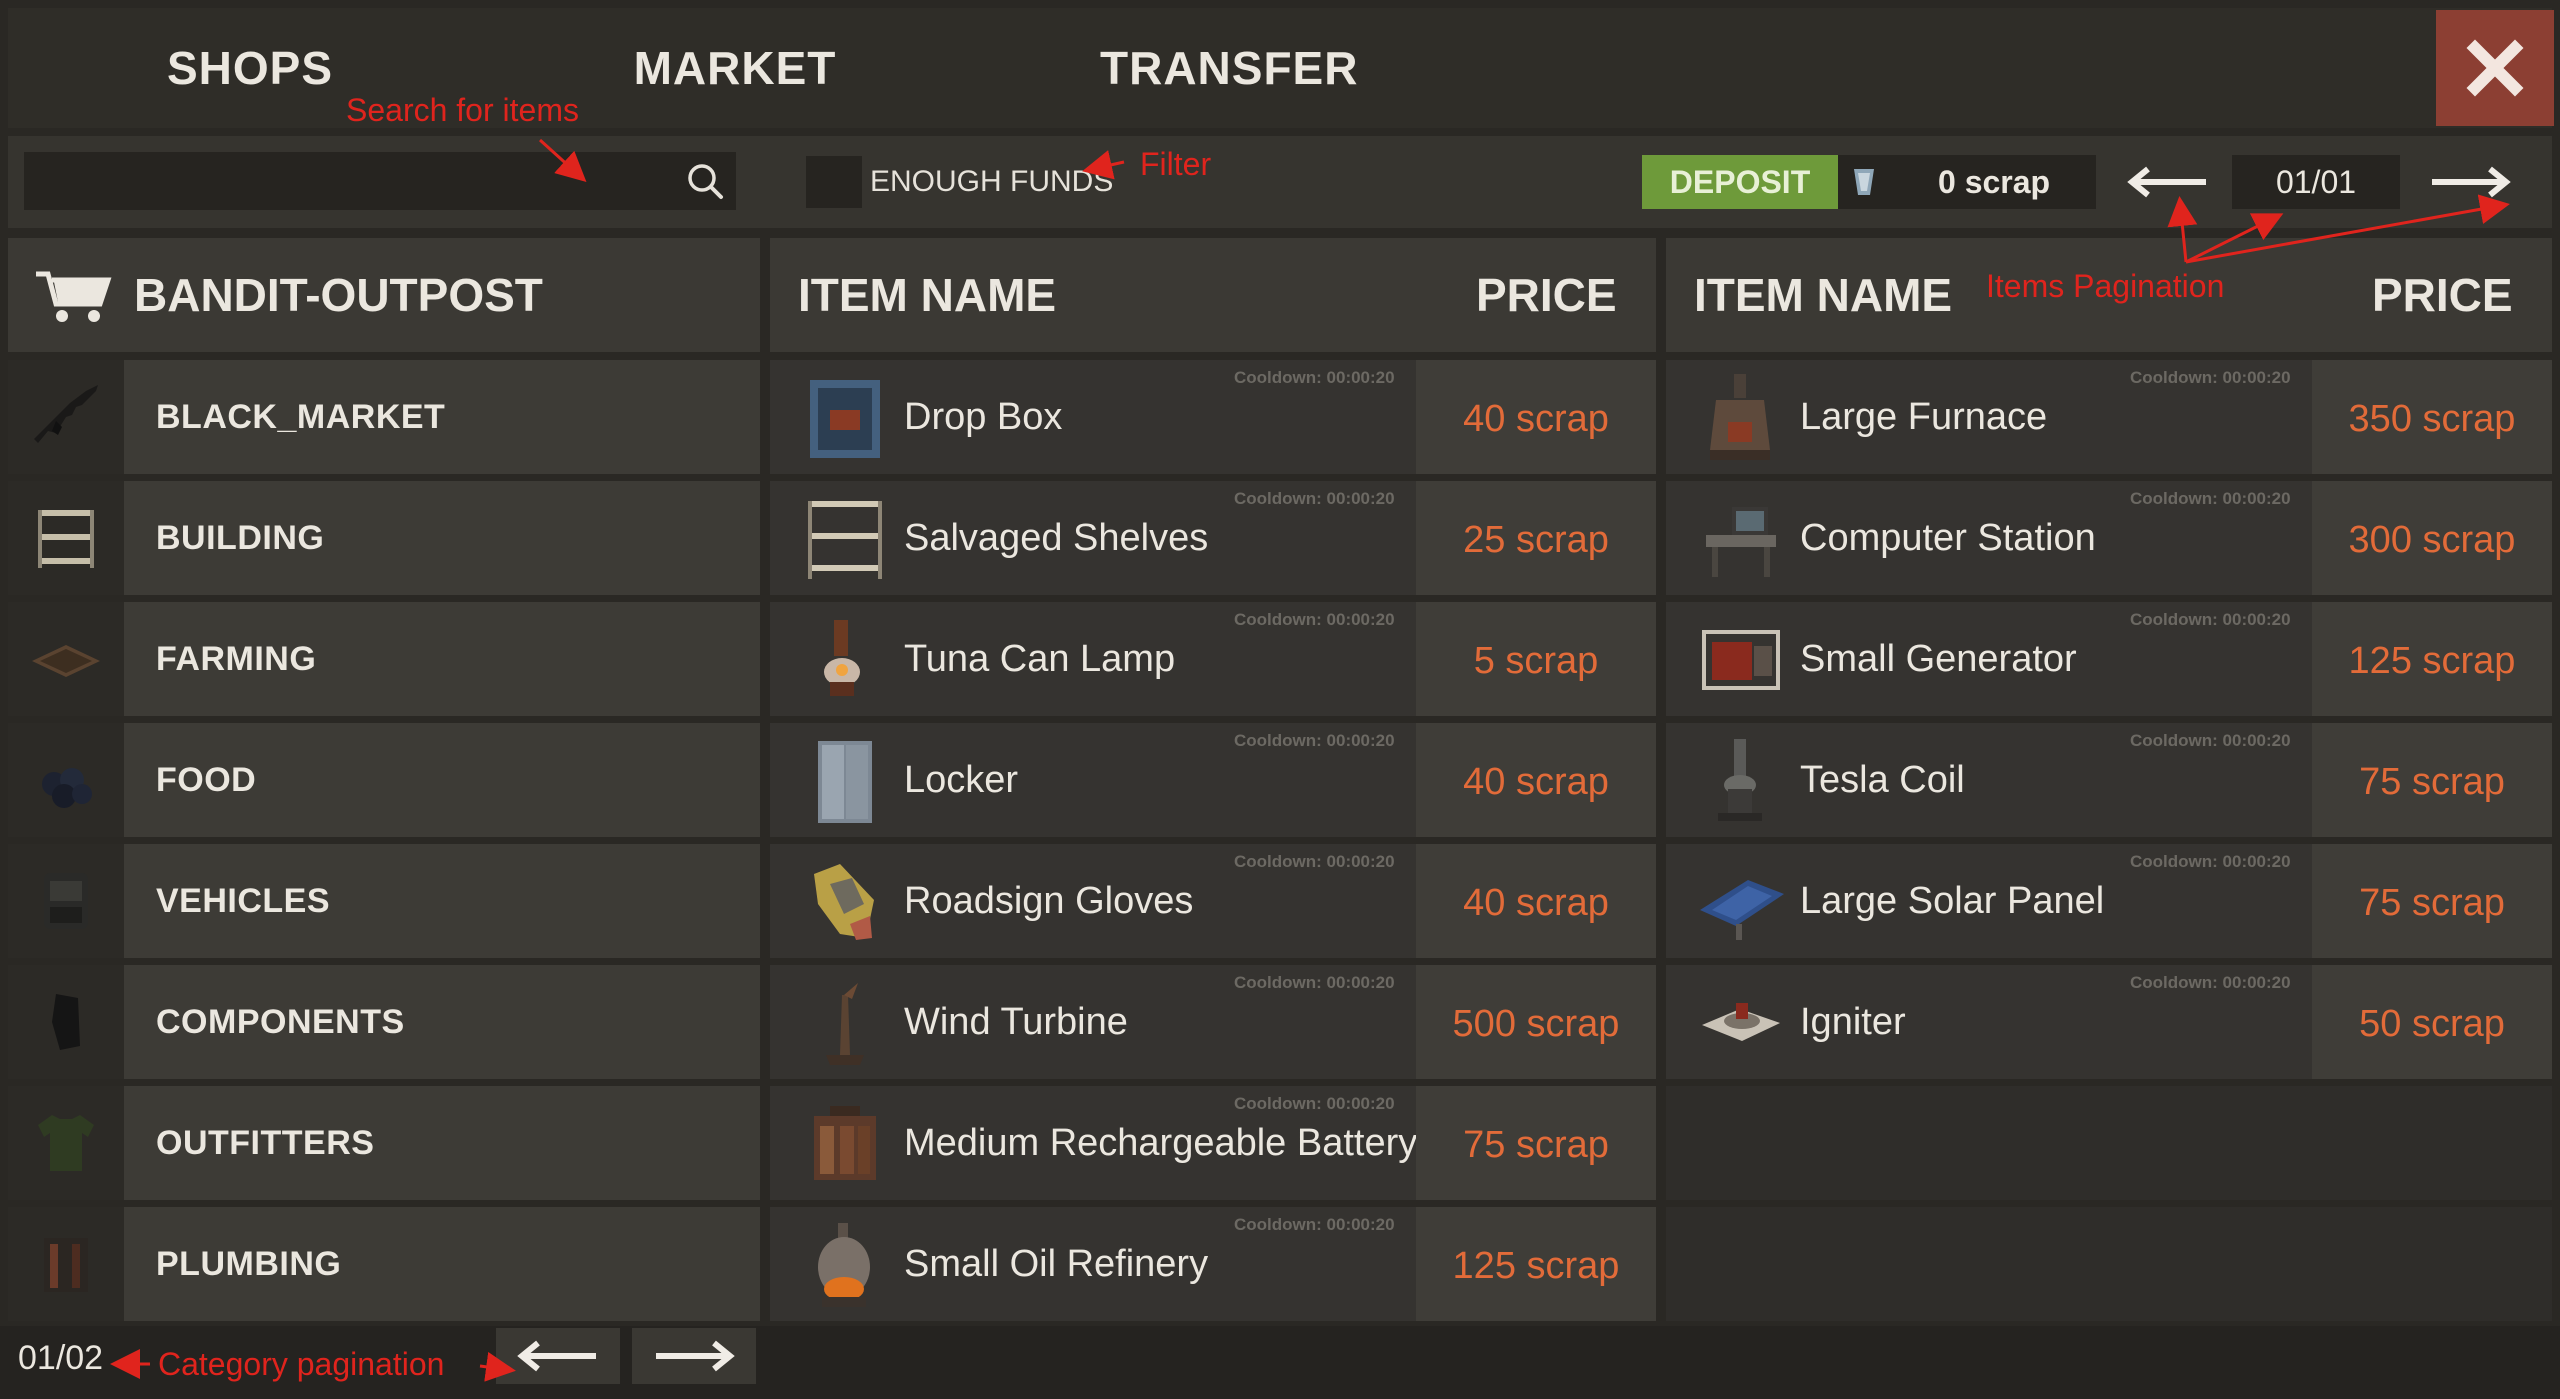  Describe the element at coordinates (1882, 780) in the screenshot. I see `item-name: Tesla Coil` at that location.